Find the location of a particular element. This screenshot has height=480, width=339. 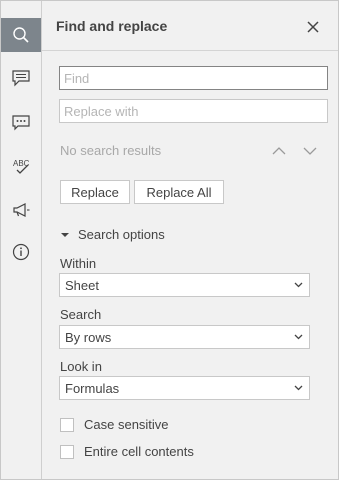

info-icon is located at coordinates (21, 252).